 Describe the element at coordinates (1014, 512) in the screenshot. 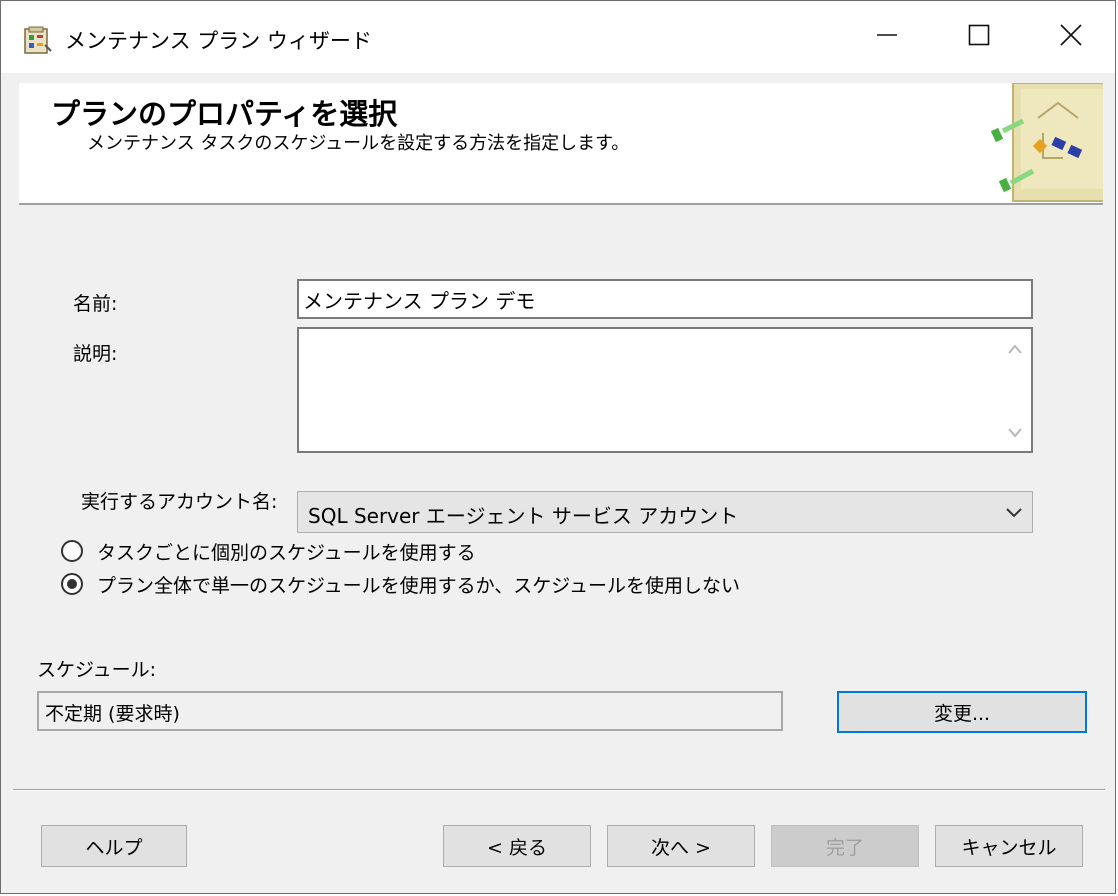

I see `chevron-down-icon` at that location.